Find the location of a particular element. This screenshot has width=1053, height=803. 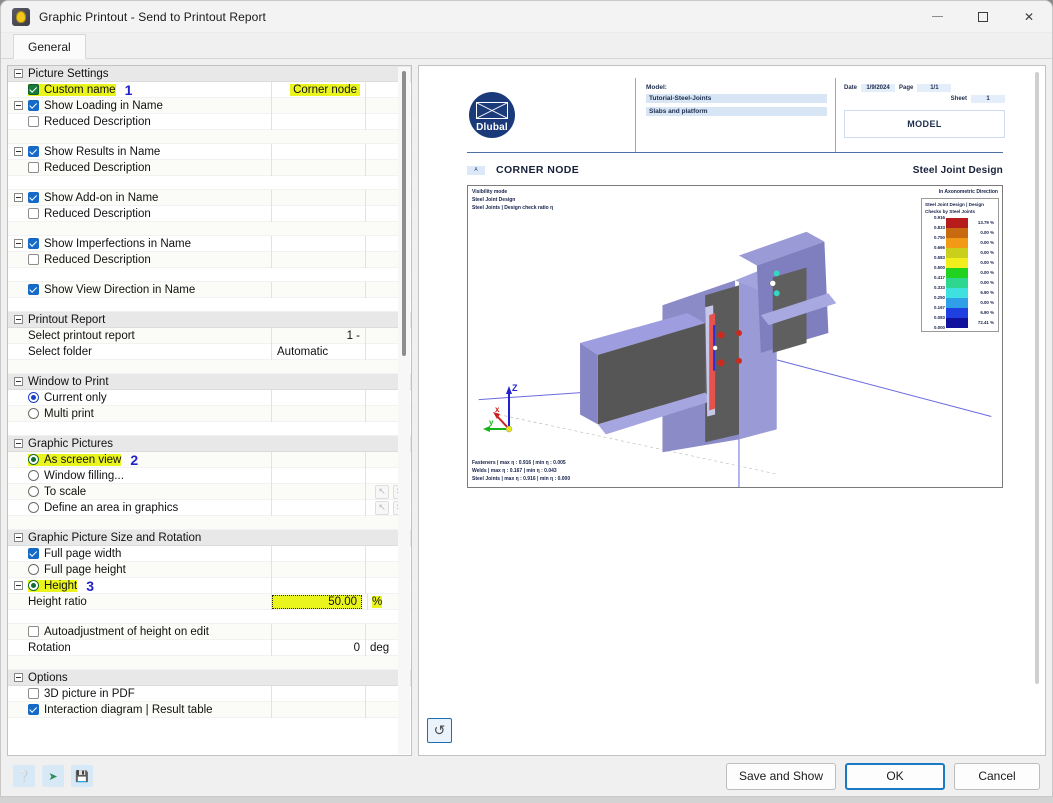

refresh-preview-button: ↺ is located at coordinates (439, 730).